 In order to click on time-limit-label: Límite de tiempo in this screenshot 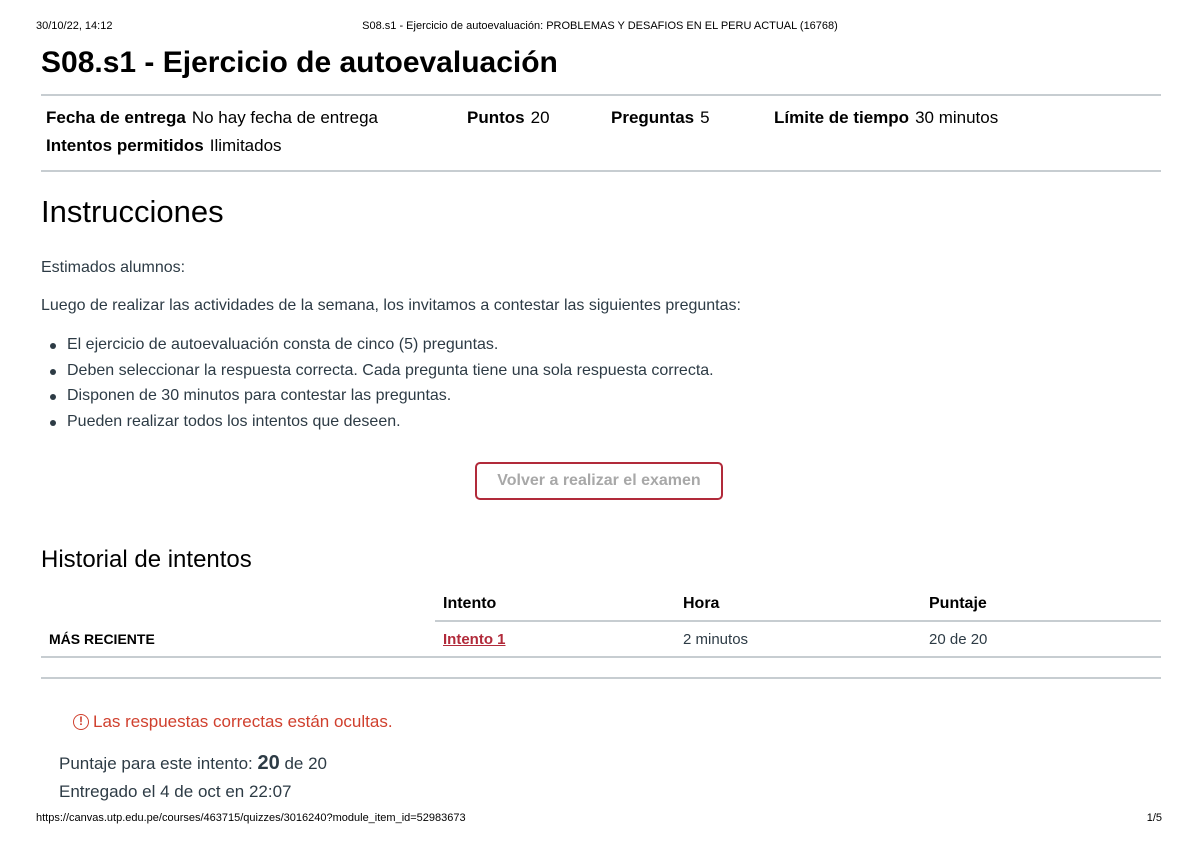, I will do `click(842, 117)`.